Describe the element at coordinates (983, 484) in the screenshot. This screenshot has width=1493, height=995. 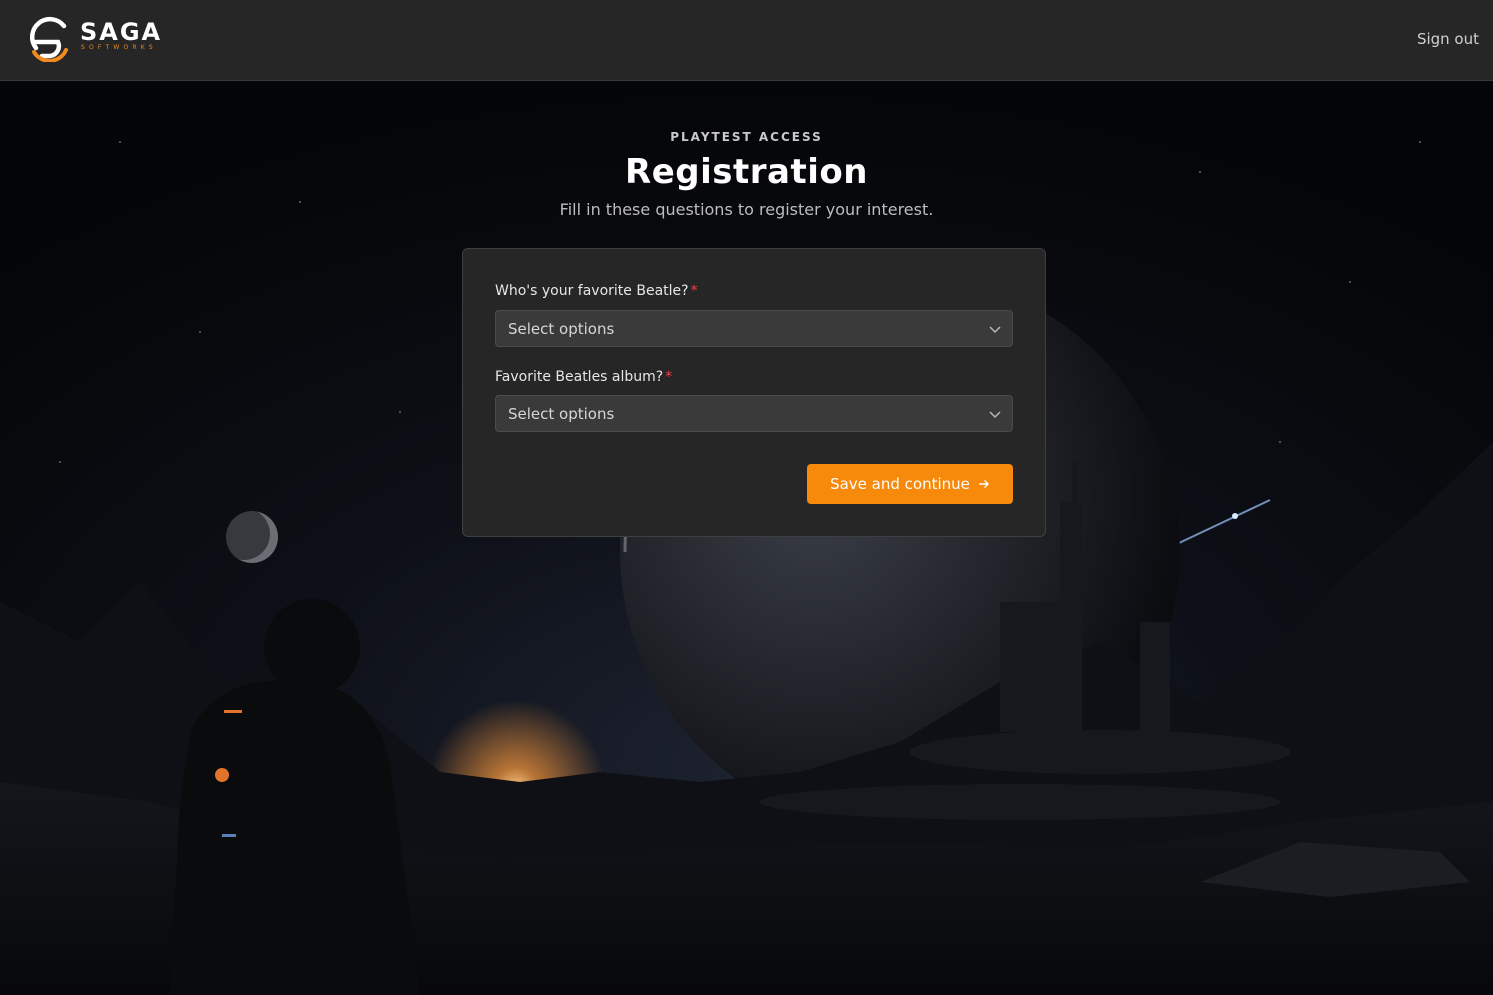
I see `arrow-right-icon` at that location.